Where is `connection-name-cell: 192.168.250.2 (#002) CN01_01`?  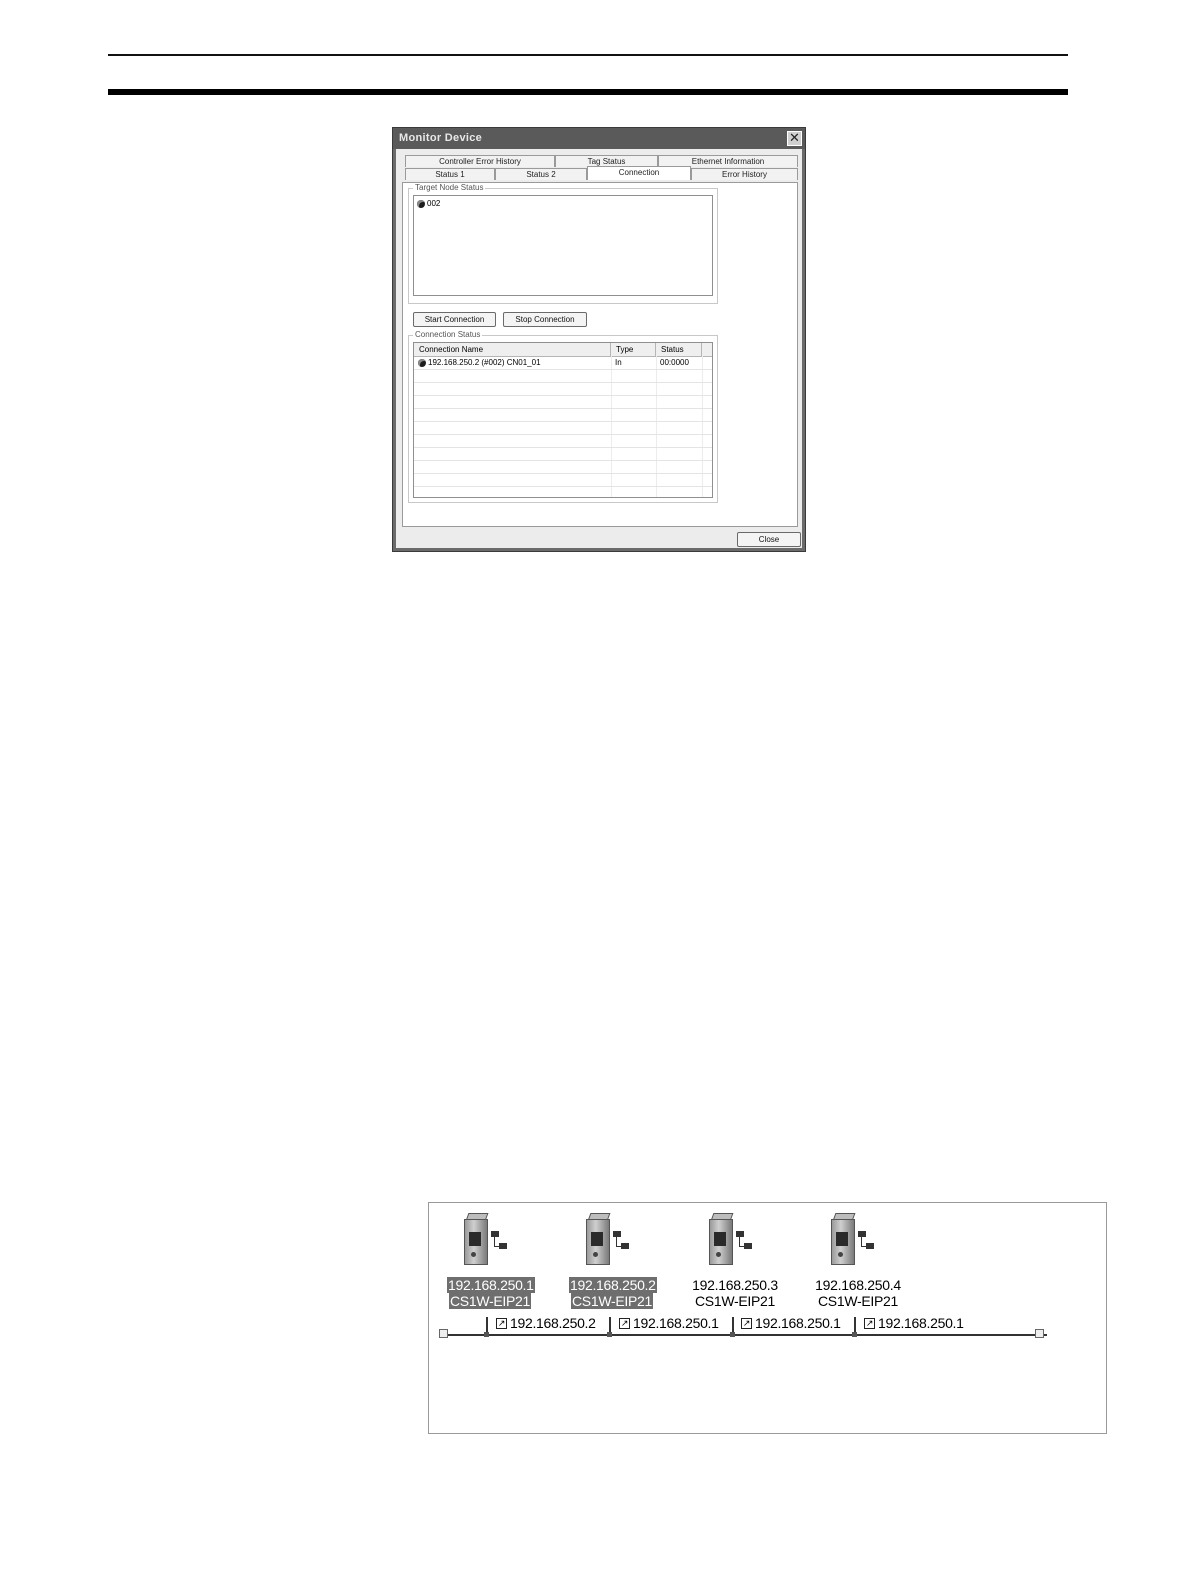
connection-name-cell: 192.168.250.2 (#002) CN01_01 is located at coordinates (512, 363).